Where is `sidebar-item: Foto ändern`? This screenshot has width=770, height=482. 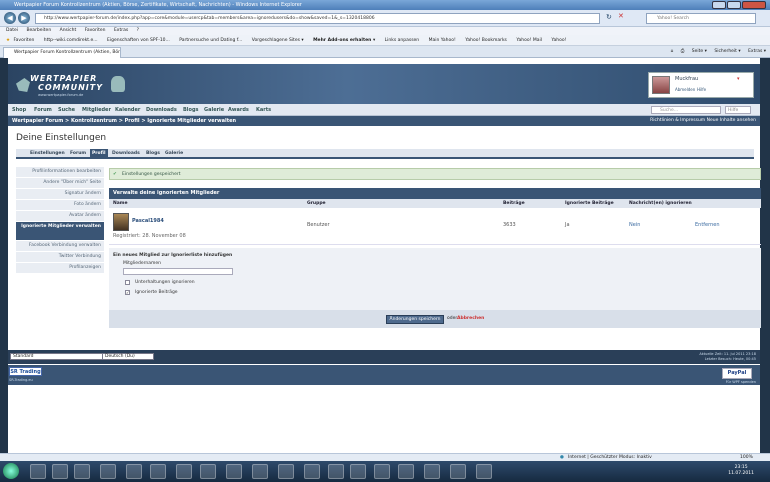 sidebar-item: Foto ändern is located at coordinates (60, 205).